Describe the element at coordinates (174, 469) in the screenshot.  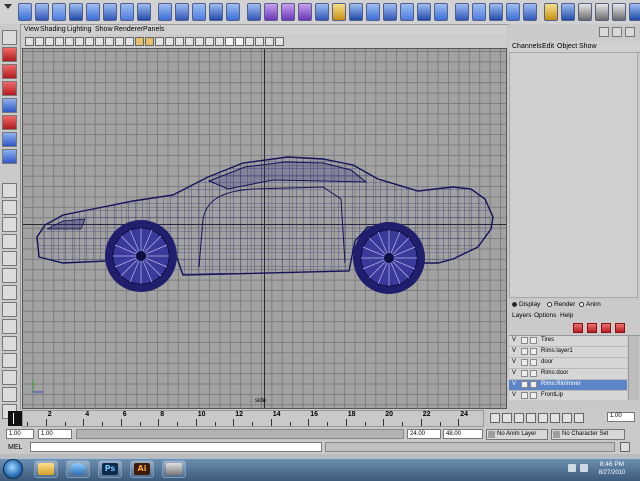
I see `taskbar-maya-button` at that location.